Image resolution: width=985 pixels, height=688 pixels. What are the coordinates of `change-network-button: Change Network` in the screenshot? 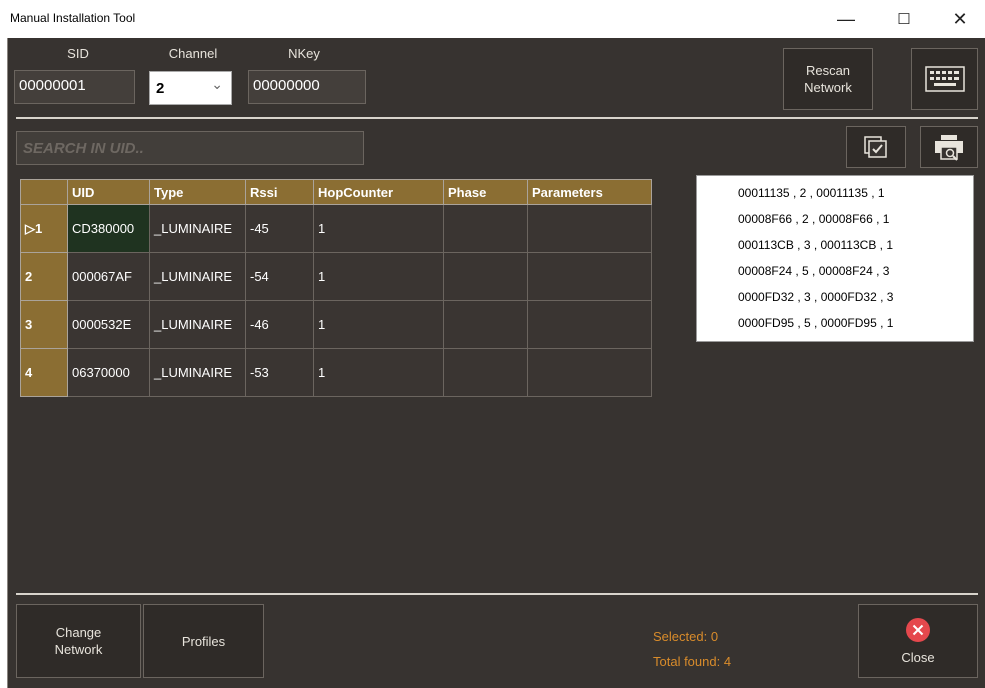 It's located at (78, 641).